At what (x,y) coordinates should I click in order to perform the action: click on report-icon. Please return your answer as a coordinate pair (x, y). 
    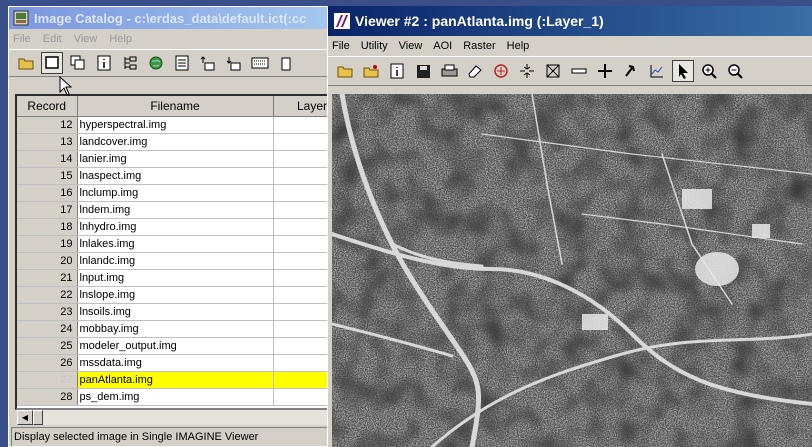
    Looking at the image, I should click on (182, 63).